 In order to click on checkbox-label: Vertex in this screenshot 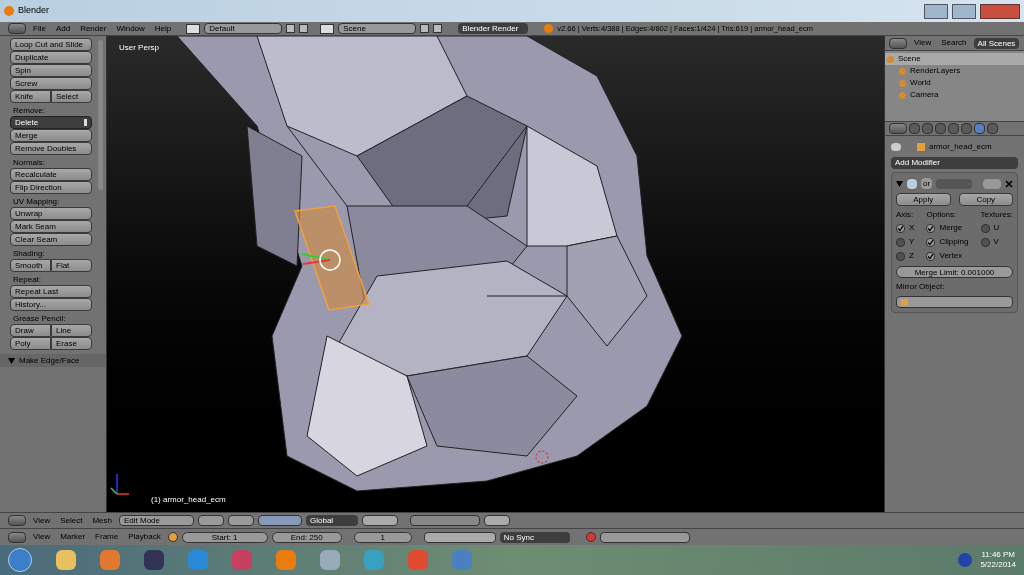, I will do `click(951, 256)`.